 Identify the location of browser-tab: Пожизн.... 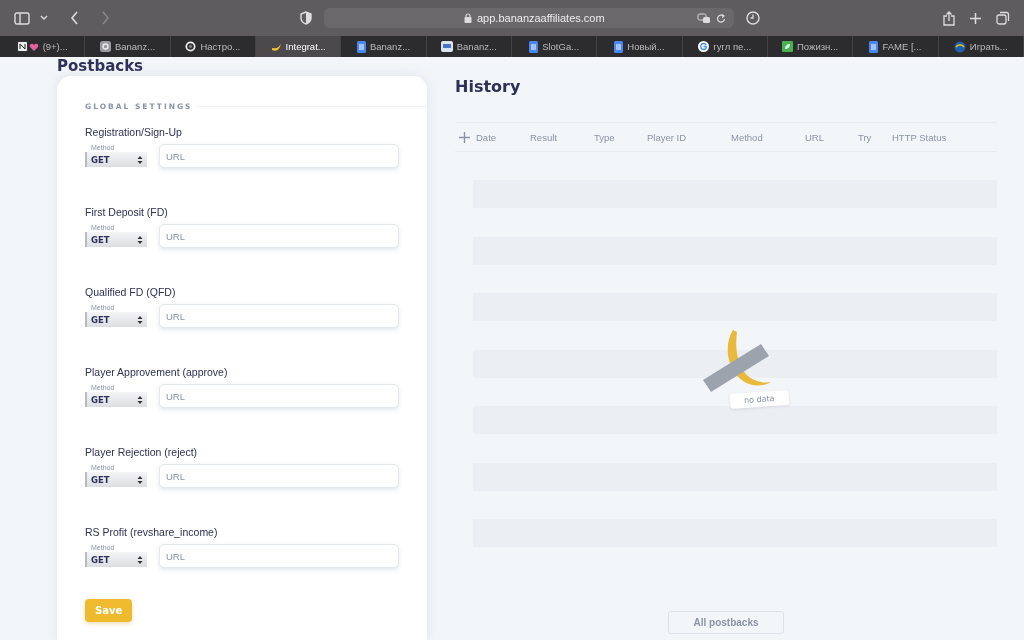
(810, 46).